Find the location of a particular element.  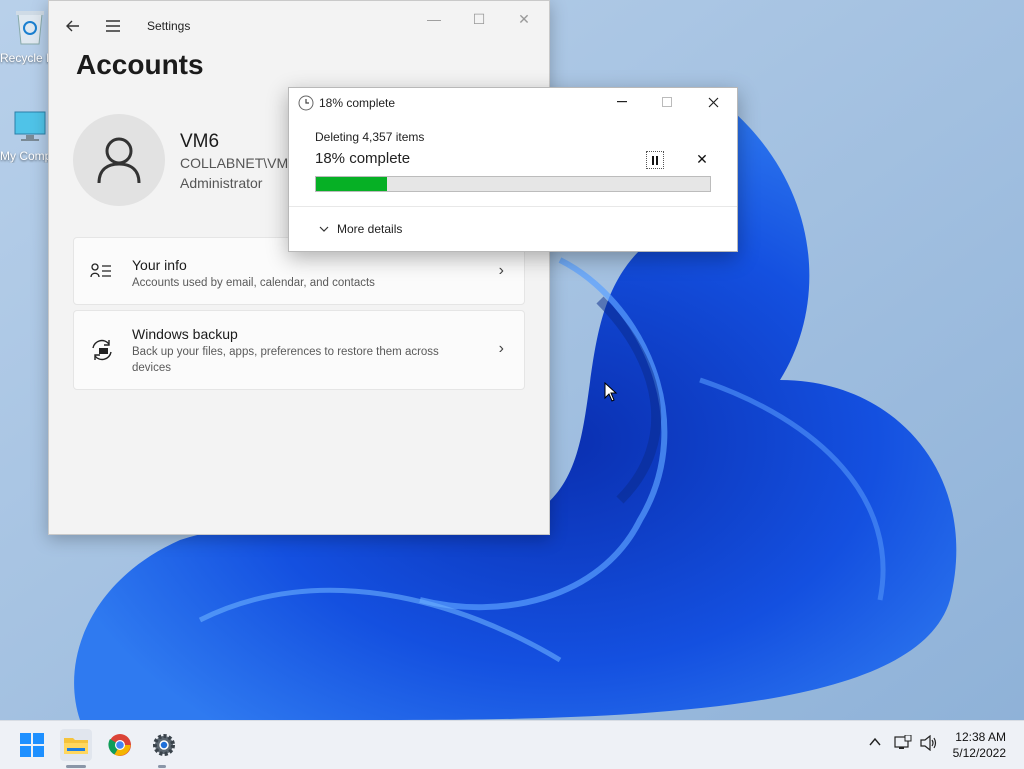

hamburger-menu-icon is located at coordinates (113, 26).